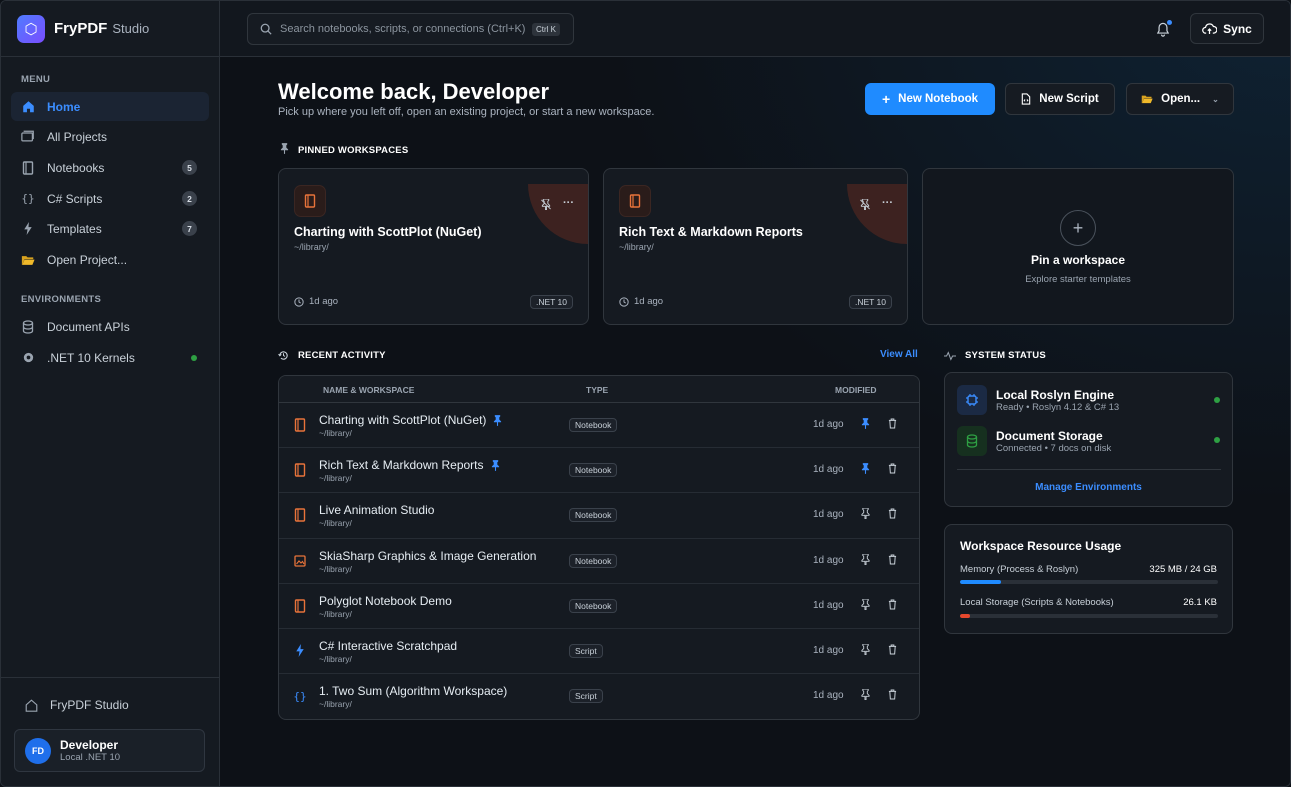  I want to click on view-all-link: View All, so click(899, 354).